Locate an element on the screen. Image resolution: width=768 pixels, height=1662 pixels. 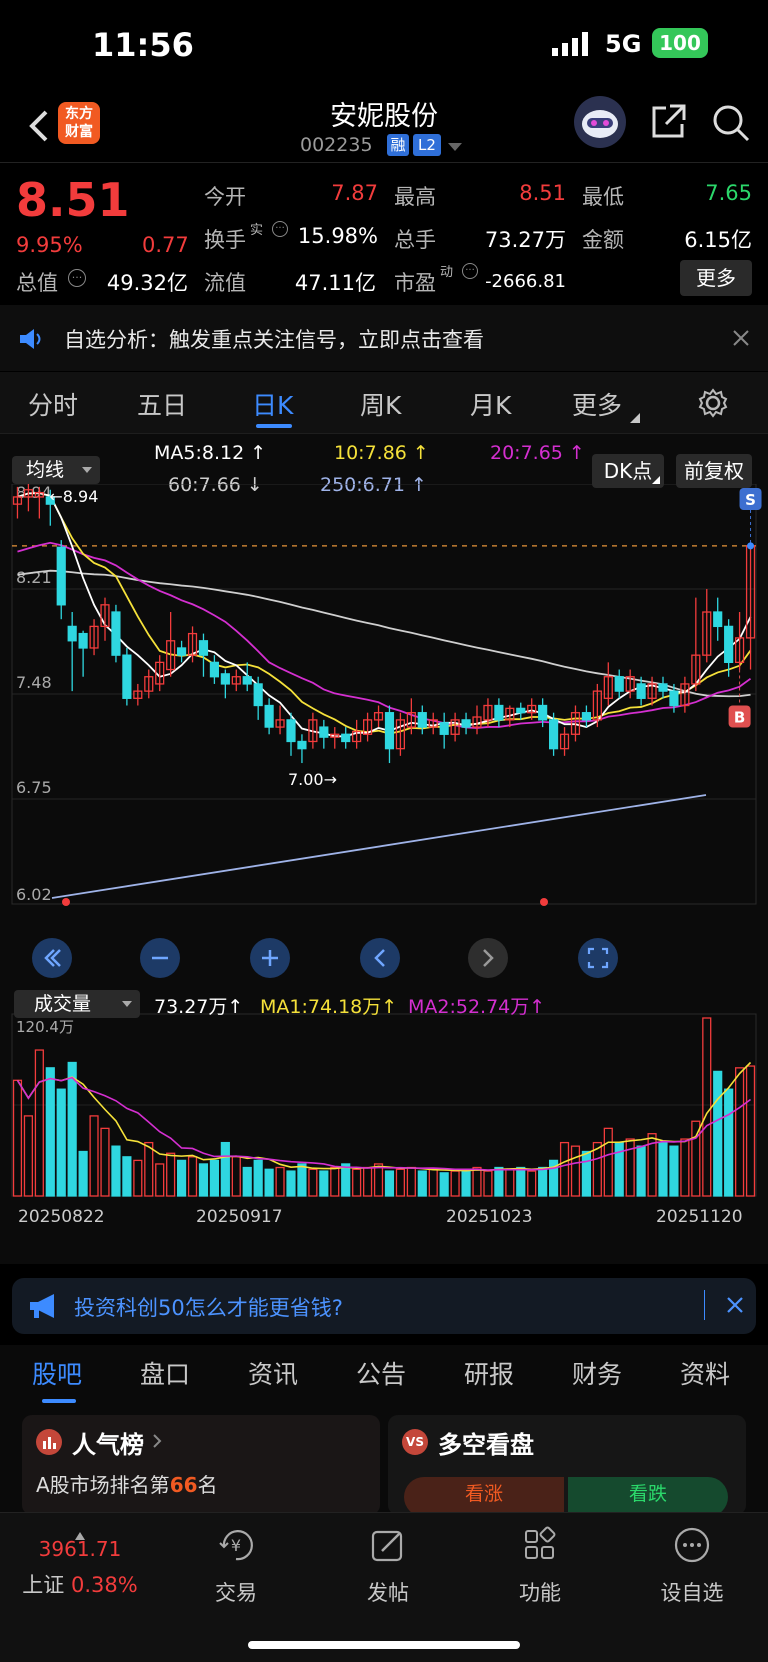
rank-number: 66 is located at coordinates (183, 1485).